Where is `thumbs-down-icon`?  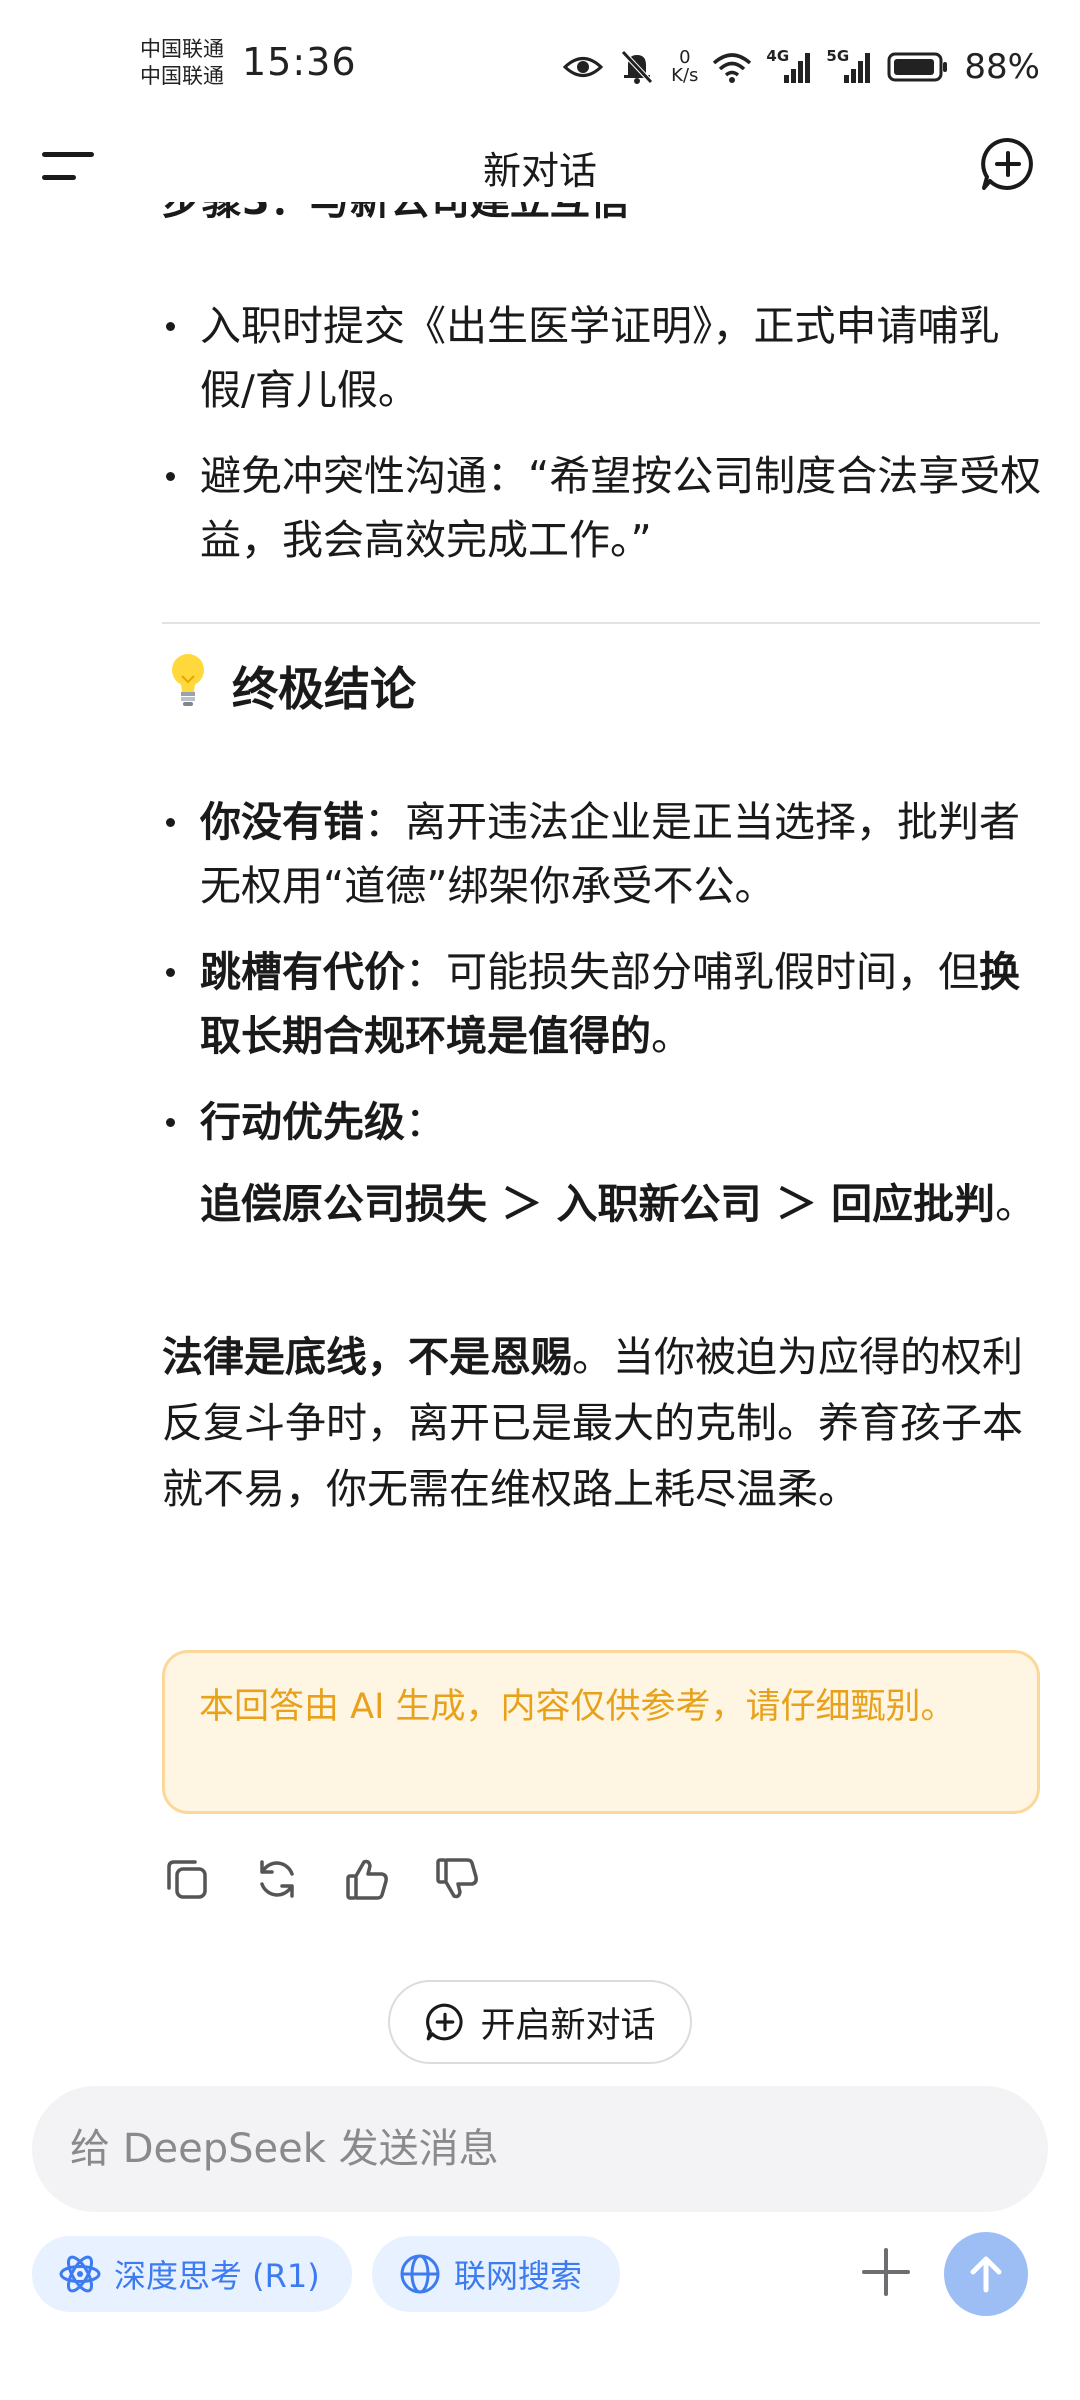
thumbs-down-icon is located at coordinates (457, 1878).